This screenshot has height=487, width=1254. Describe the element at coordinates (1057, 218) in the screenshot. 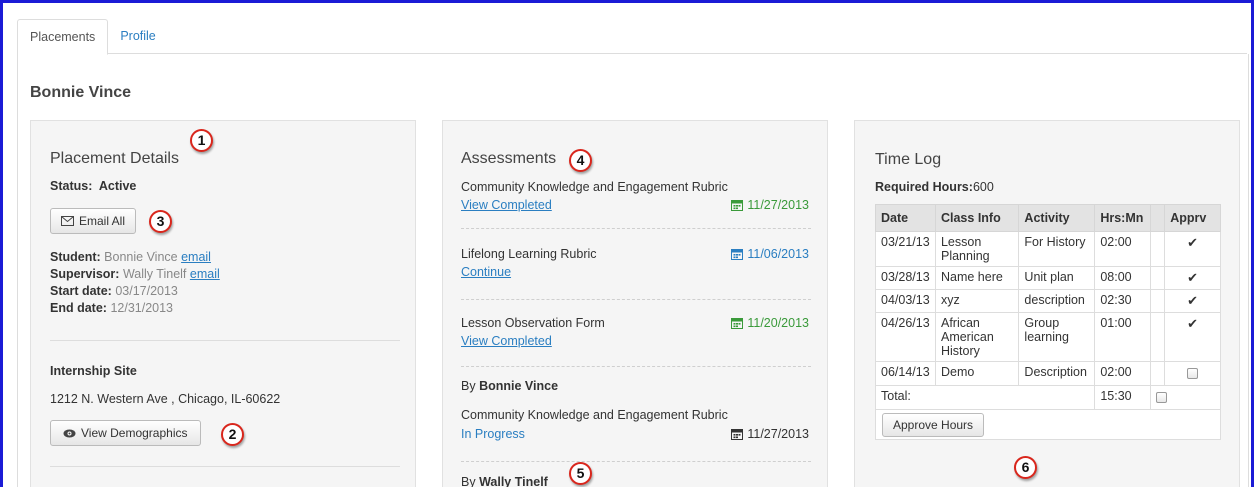

I see `column-header-activity: Activity` at that location.